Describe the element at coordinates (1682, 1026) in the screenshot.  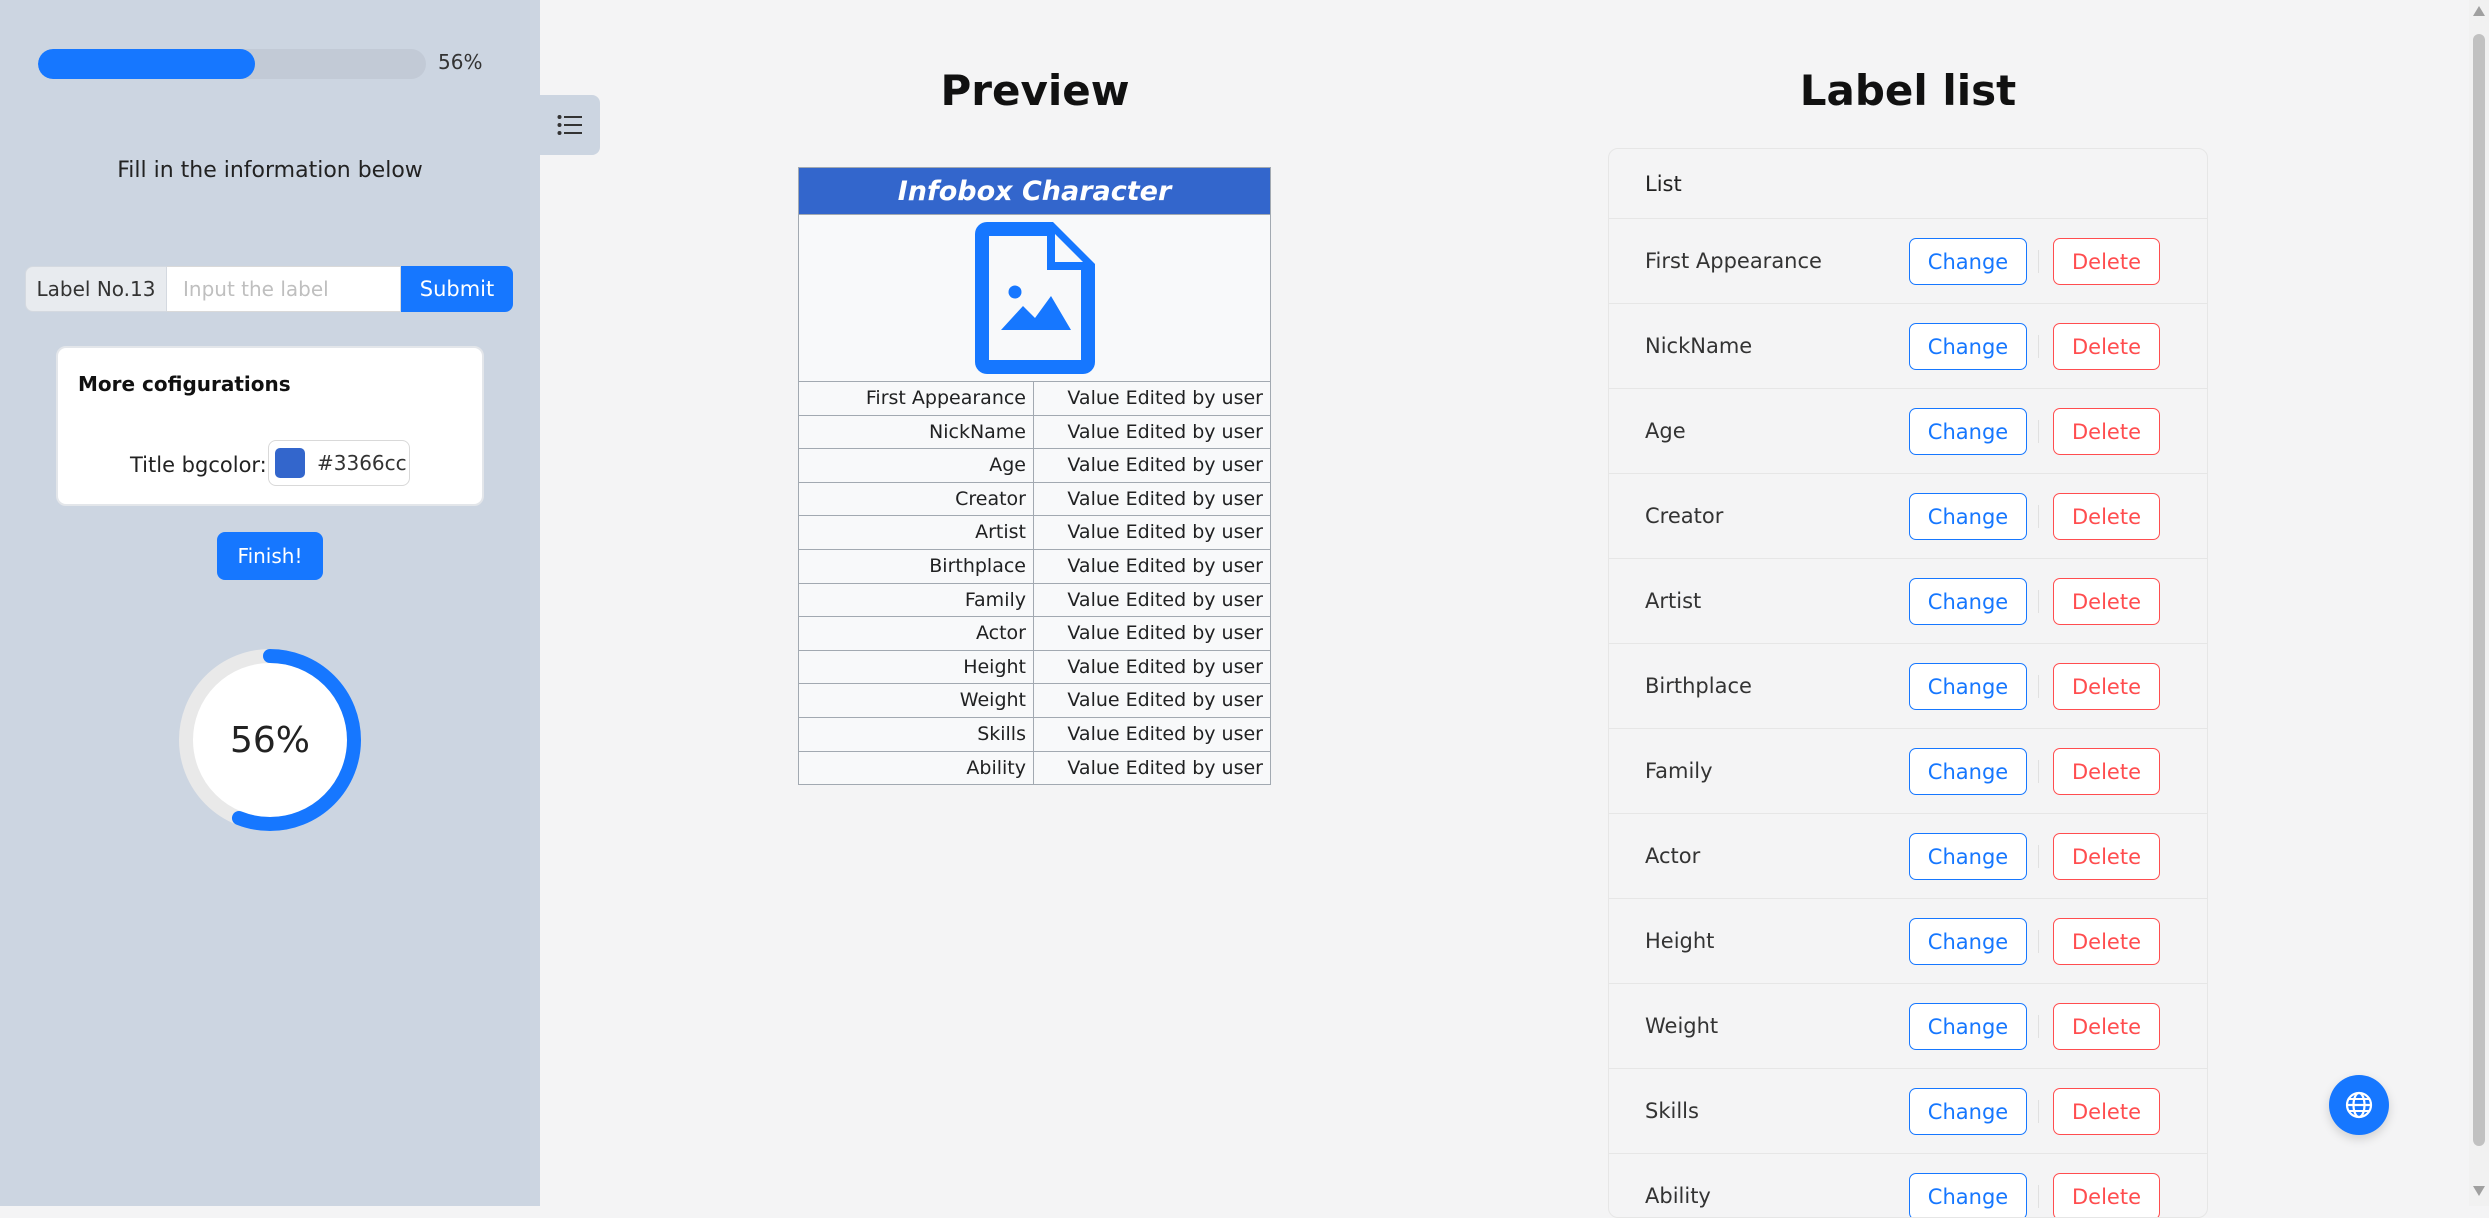
I see `label-list-row-label: Weight` at that location.